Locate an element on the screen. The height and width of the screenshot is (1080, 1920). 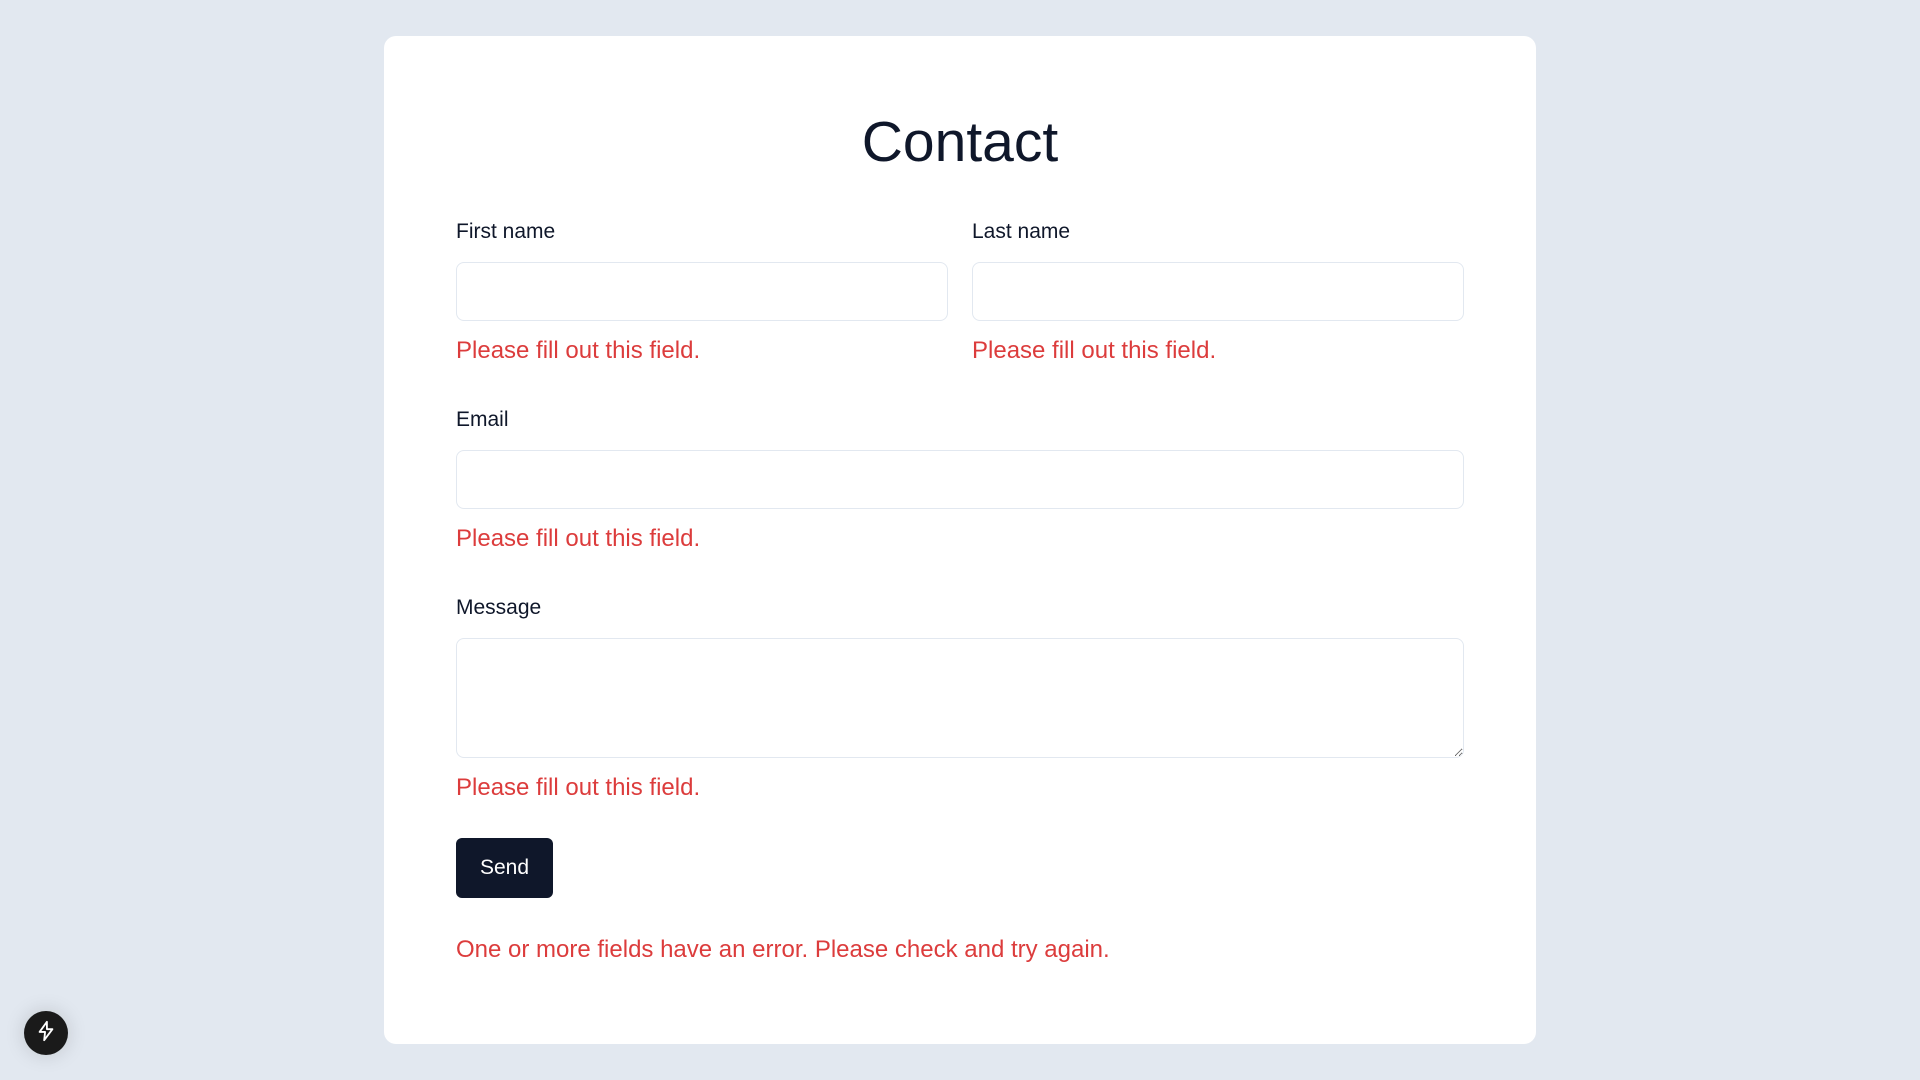
message-error: Please fill out this field. is located at coordinates (578, 787).